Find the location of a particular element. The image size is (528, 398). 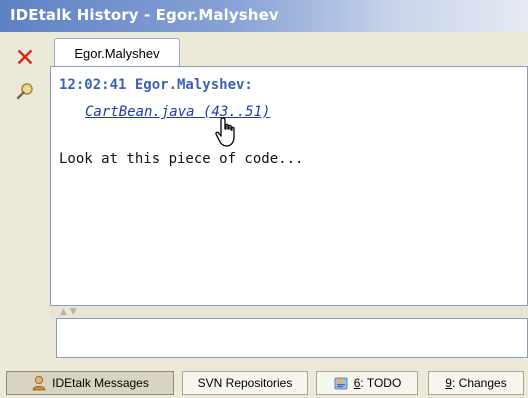

magnifier-icon is located at coordinates (25, 91).